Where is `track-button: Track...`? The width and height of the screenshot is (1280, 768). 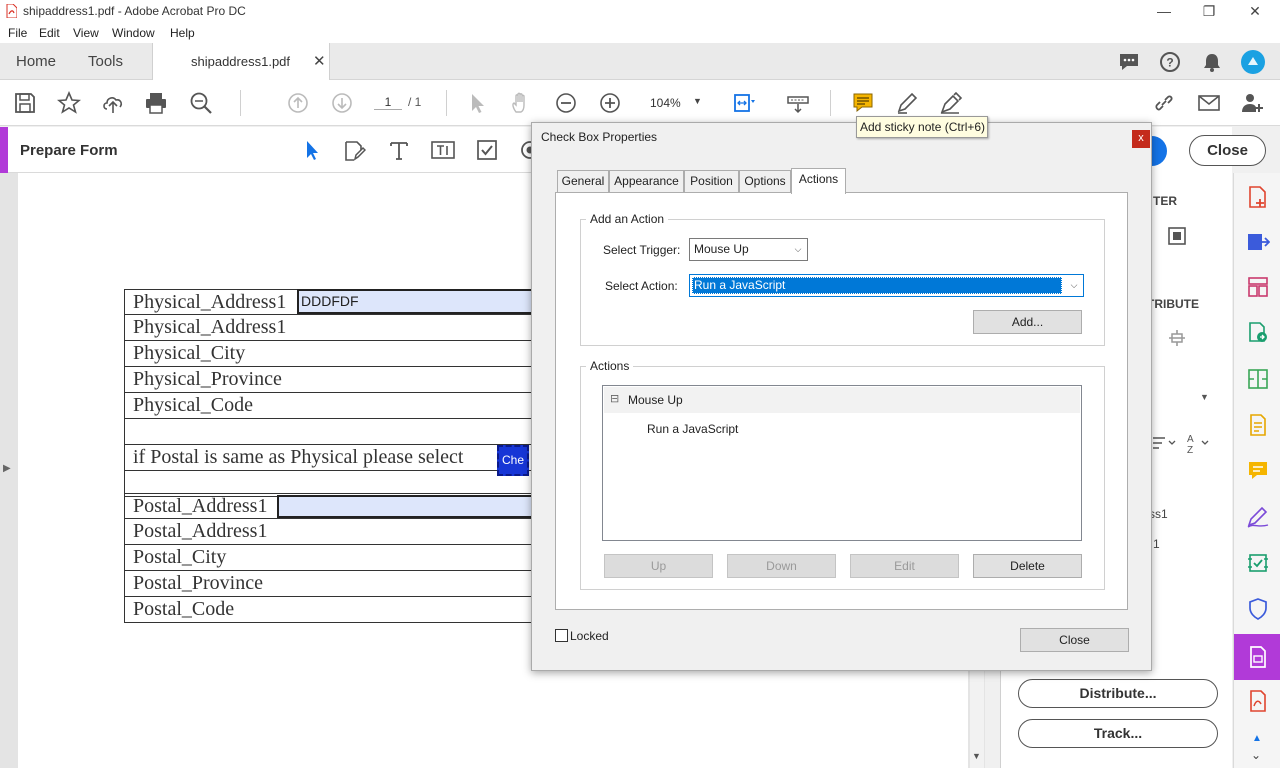
track-button: Track... is located at coordinates (1118, 733).